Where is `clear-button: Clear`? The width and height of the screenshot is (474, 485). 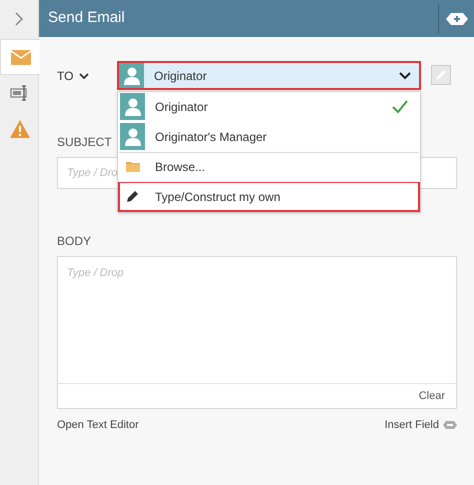
clear-button: Clear is located at coordinates (431, 396).